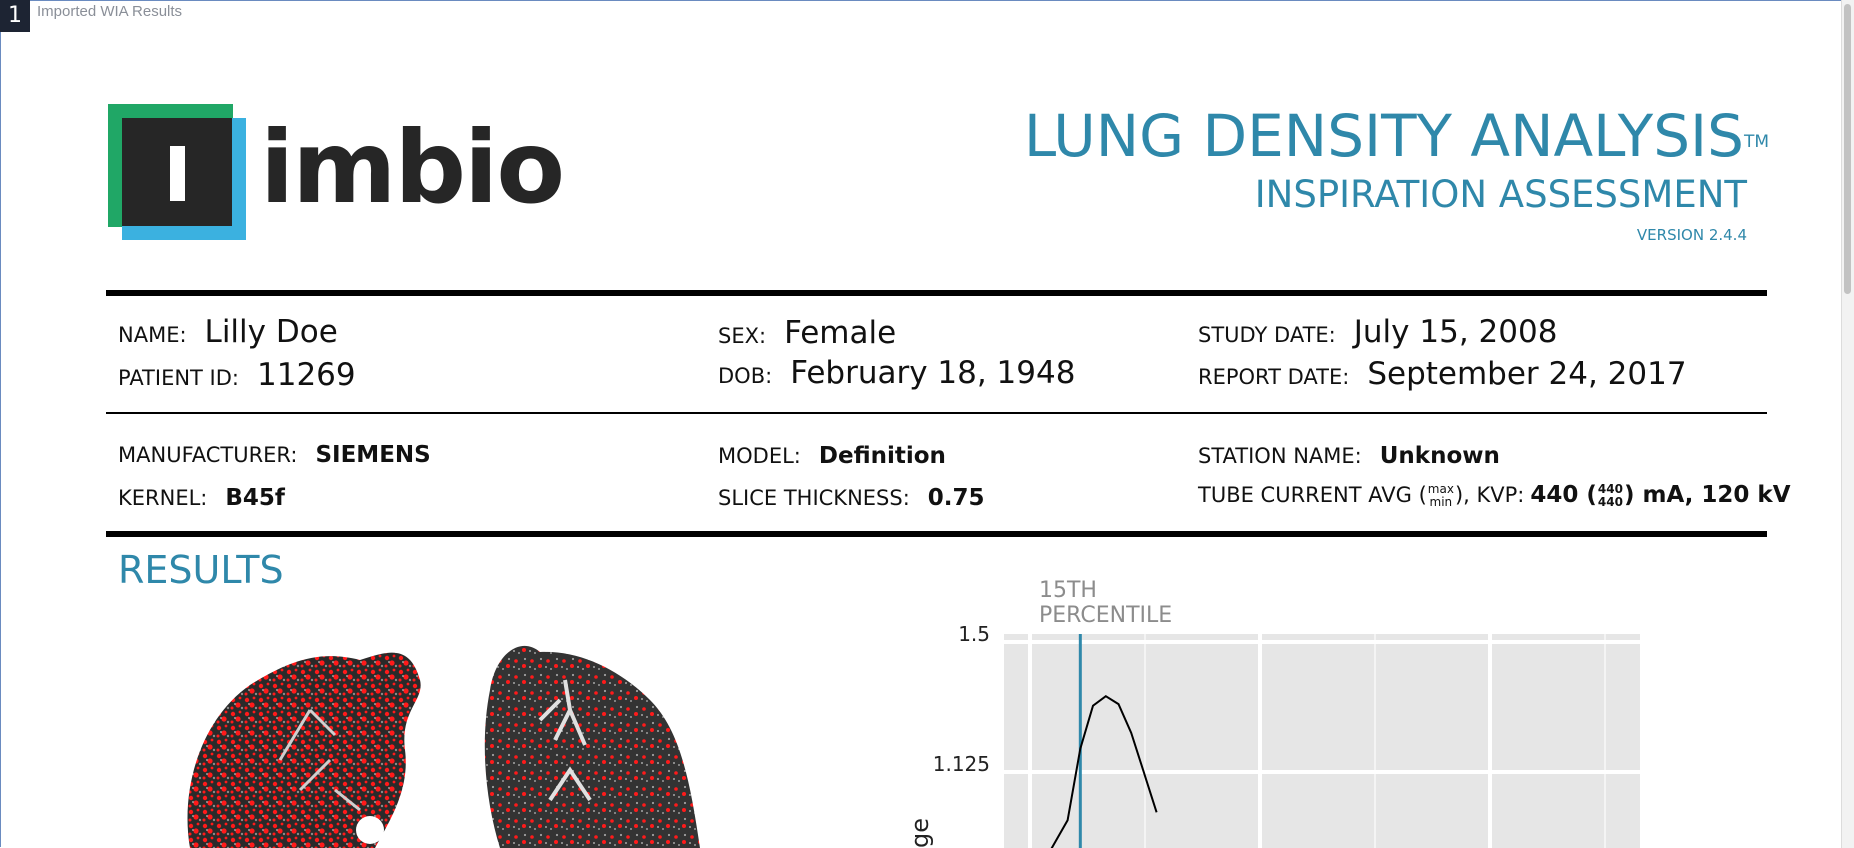  What do you see at coordinates (936, 293) in the screenshot?
I see `header-divider` at bounding box center [936, 293].